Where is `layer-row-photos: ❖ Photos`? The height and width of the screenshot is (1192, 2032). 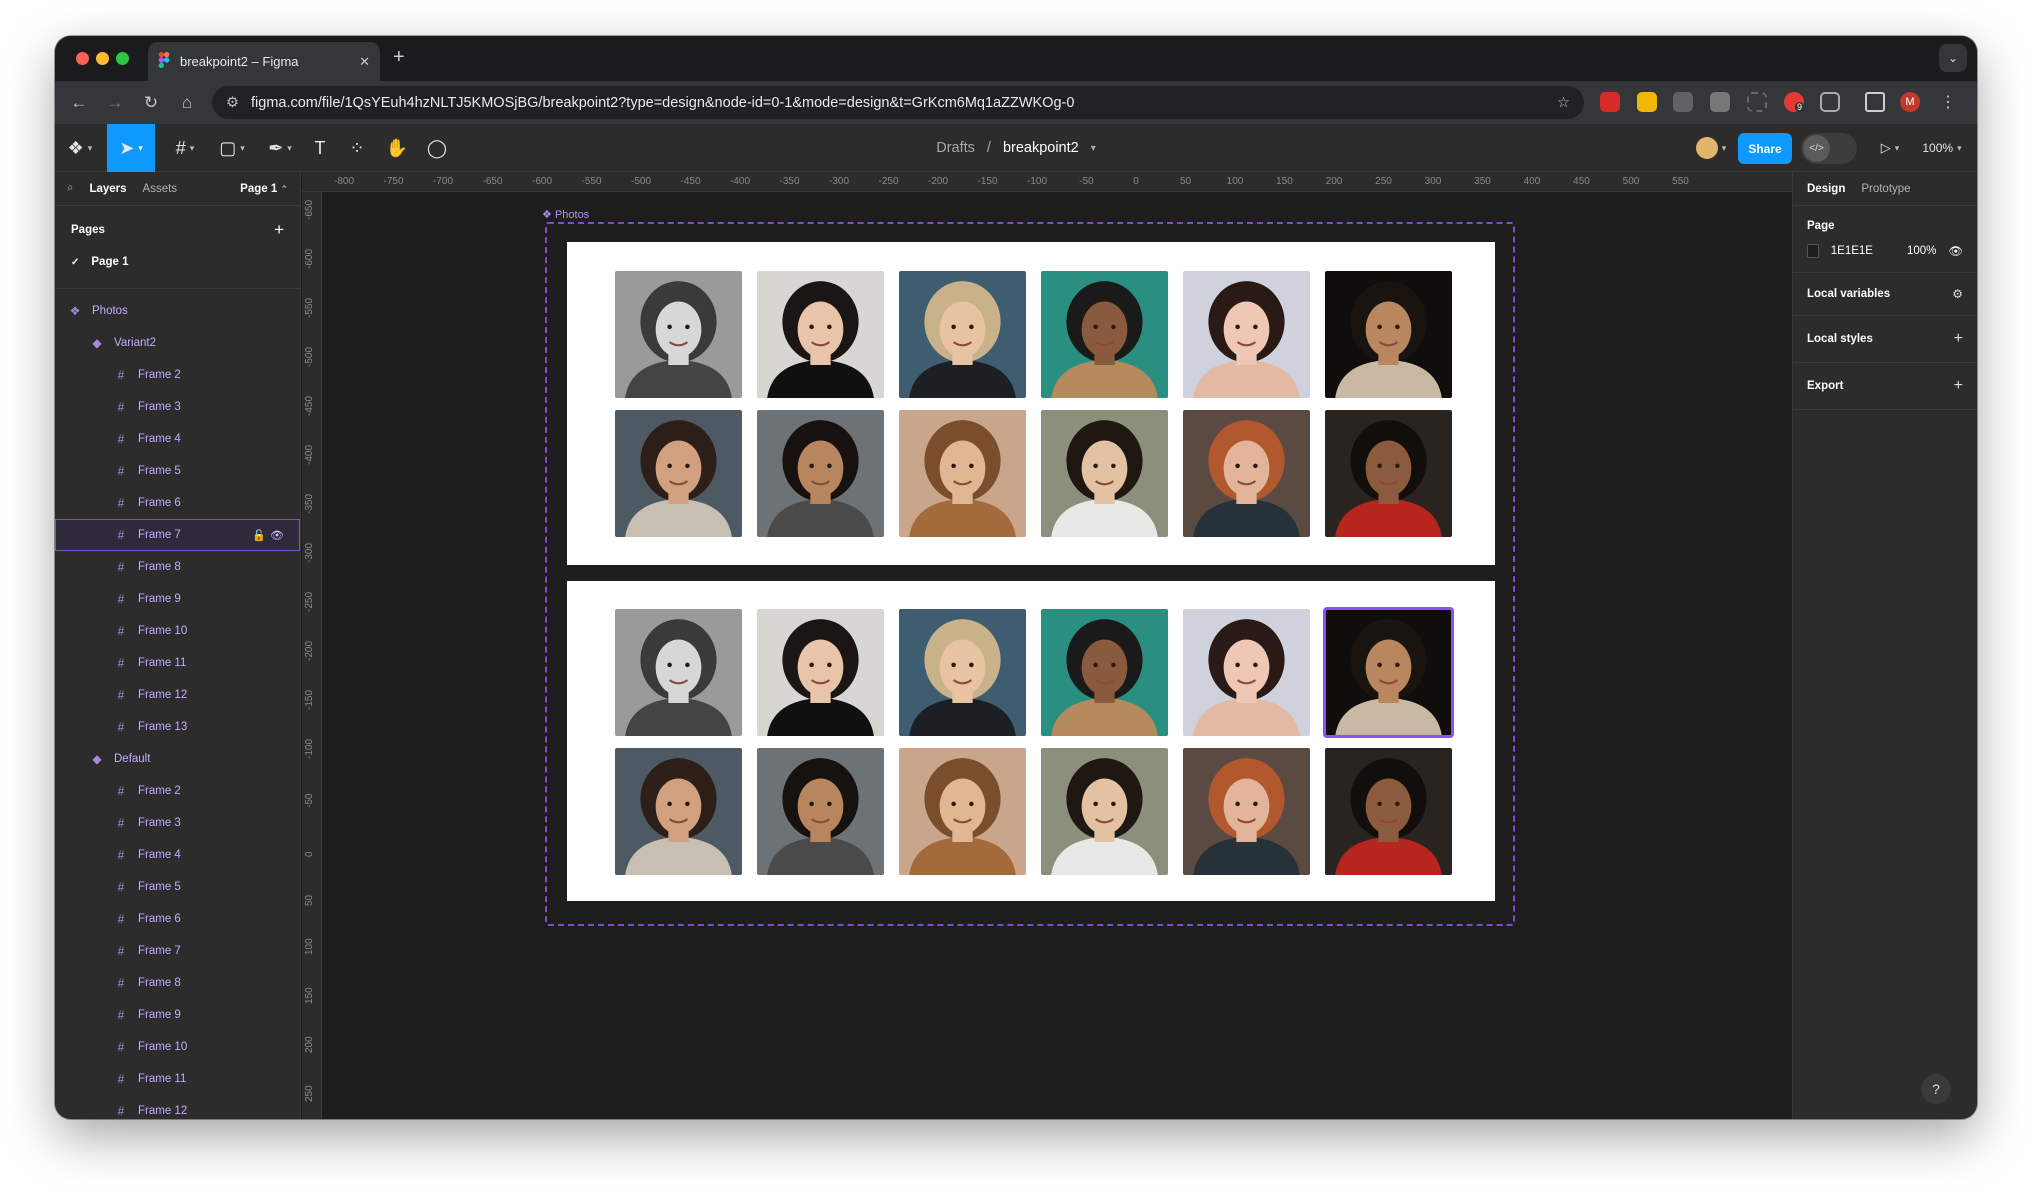
layer-row-photos: ❖ Photos is located at coordinates (177, 311).